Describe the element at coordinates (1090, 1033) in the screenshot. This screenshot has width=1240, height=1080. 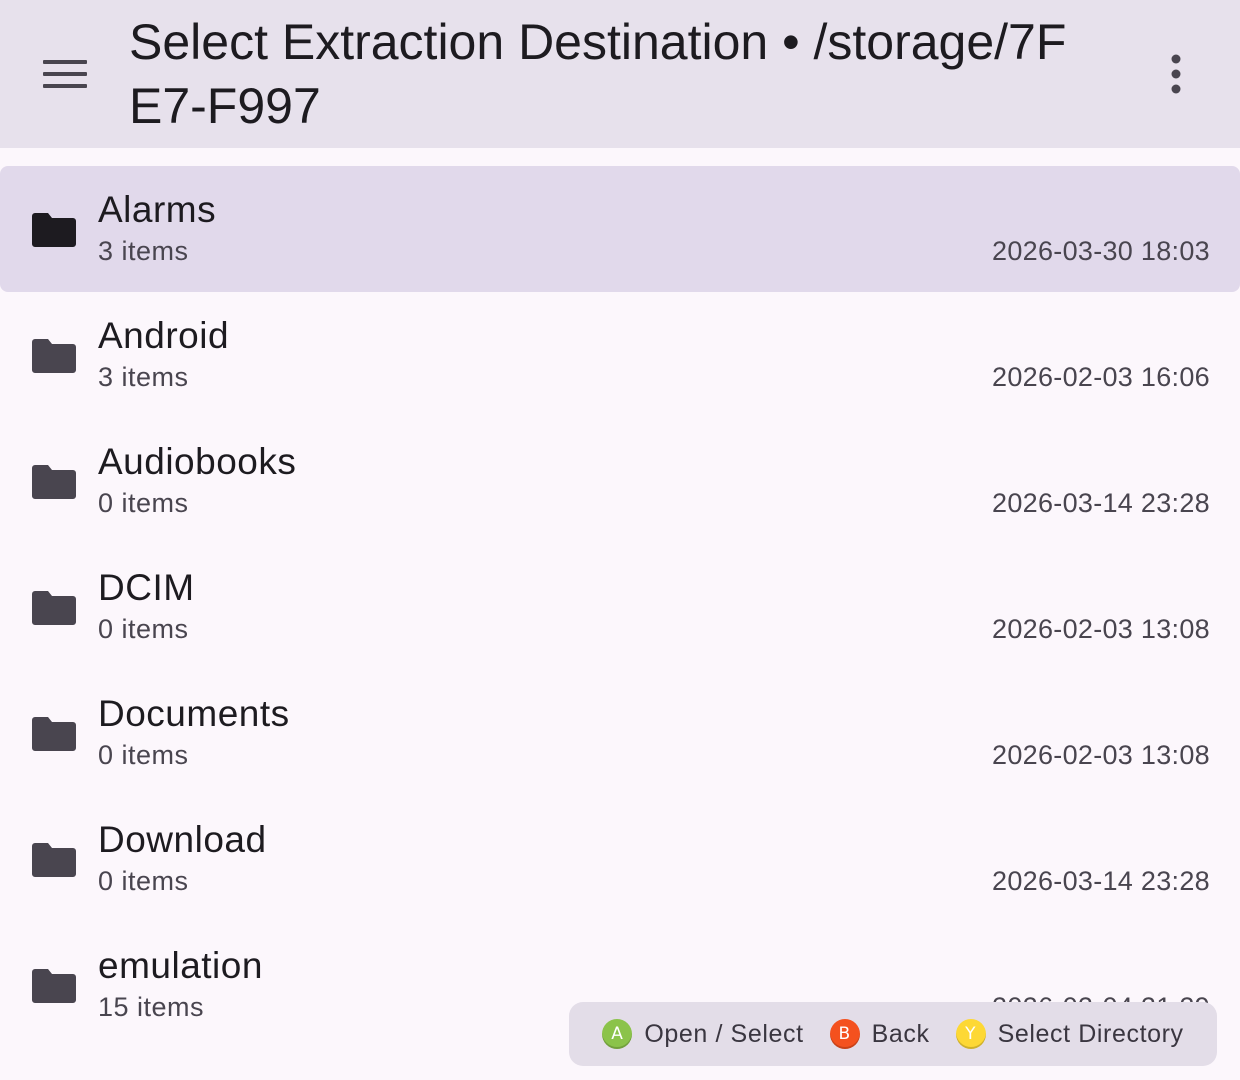
I see `hint-label: Select Directory` at that location.